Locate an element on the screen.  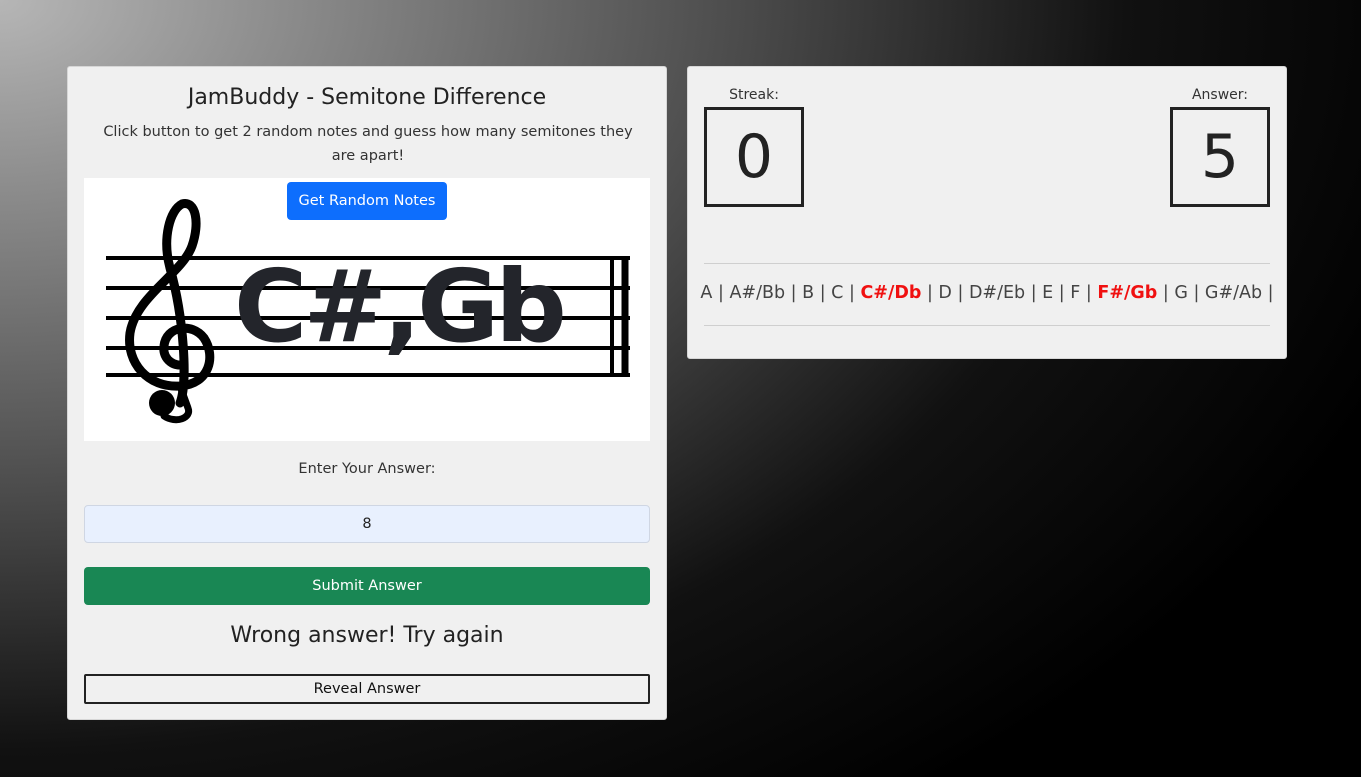
get-random-notes-button: Get Random Notes is located at coordinates (367, 201).